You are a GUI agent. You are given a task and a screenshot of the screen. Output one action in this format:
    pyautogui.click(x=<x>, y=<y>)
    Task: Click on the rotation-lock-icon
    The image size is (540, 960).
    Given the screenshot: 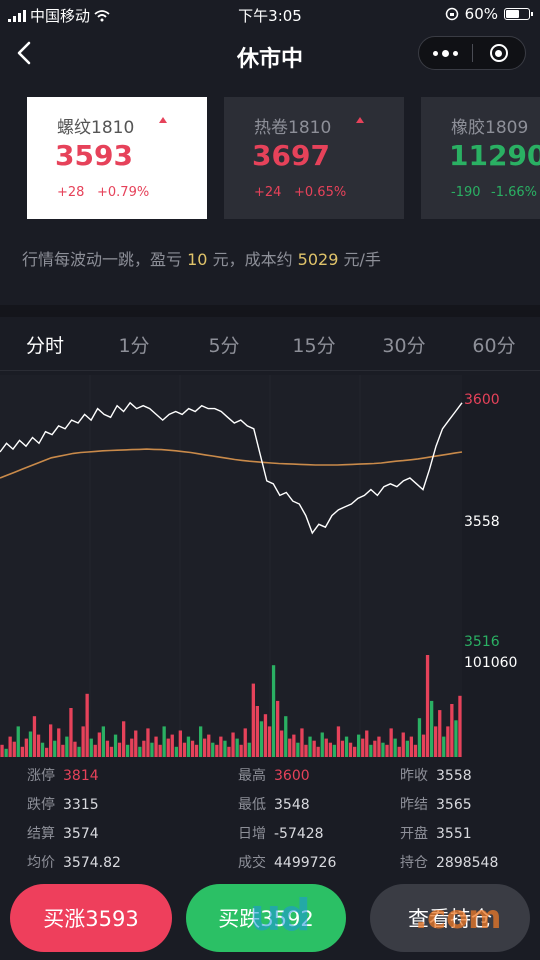 What is the action you would take?
    pyautogui.click(x=451, y=14)
    